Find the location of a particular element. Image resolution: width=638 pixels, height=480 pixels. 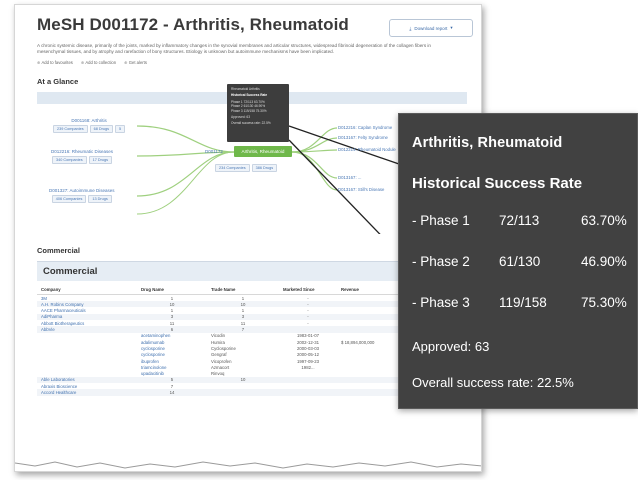

node-label: D012216: Rheumatic Diseases is located at coordinates (82, 151).